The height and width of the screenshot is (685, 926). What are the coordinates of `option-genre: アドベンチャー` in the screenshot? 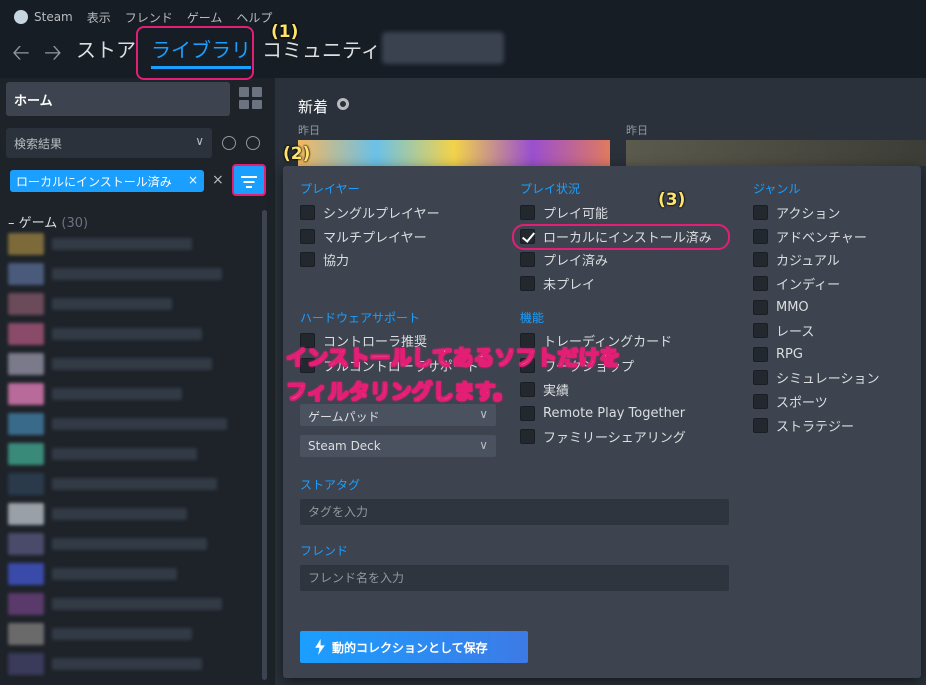 It's located at (810, 236).